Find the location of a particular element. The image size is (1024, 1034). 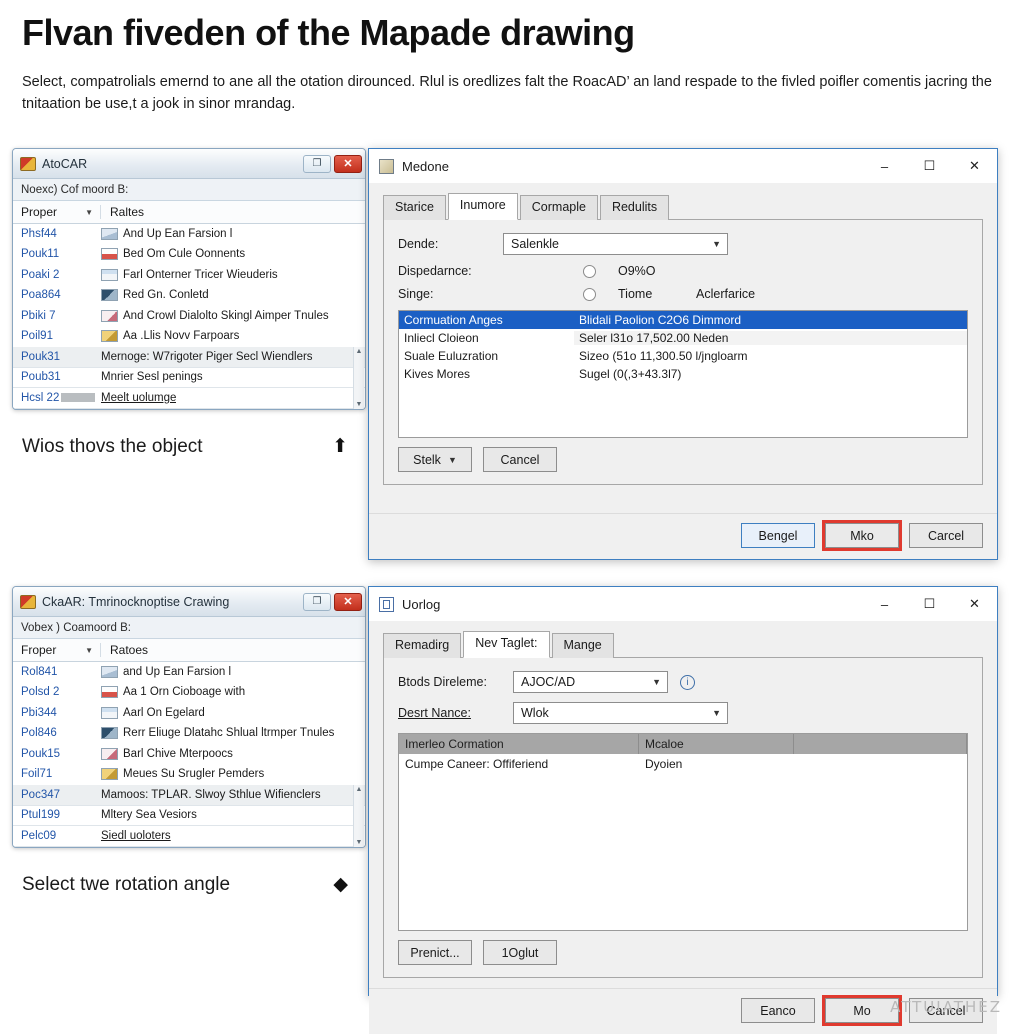

dialog-bottom-window-buttons: – ☐ ✕ is located at coordinates (929, 604).